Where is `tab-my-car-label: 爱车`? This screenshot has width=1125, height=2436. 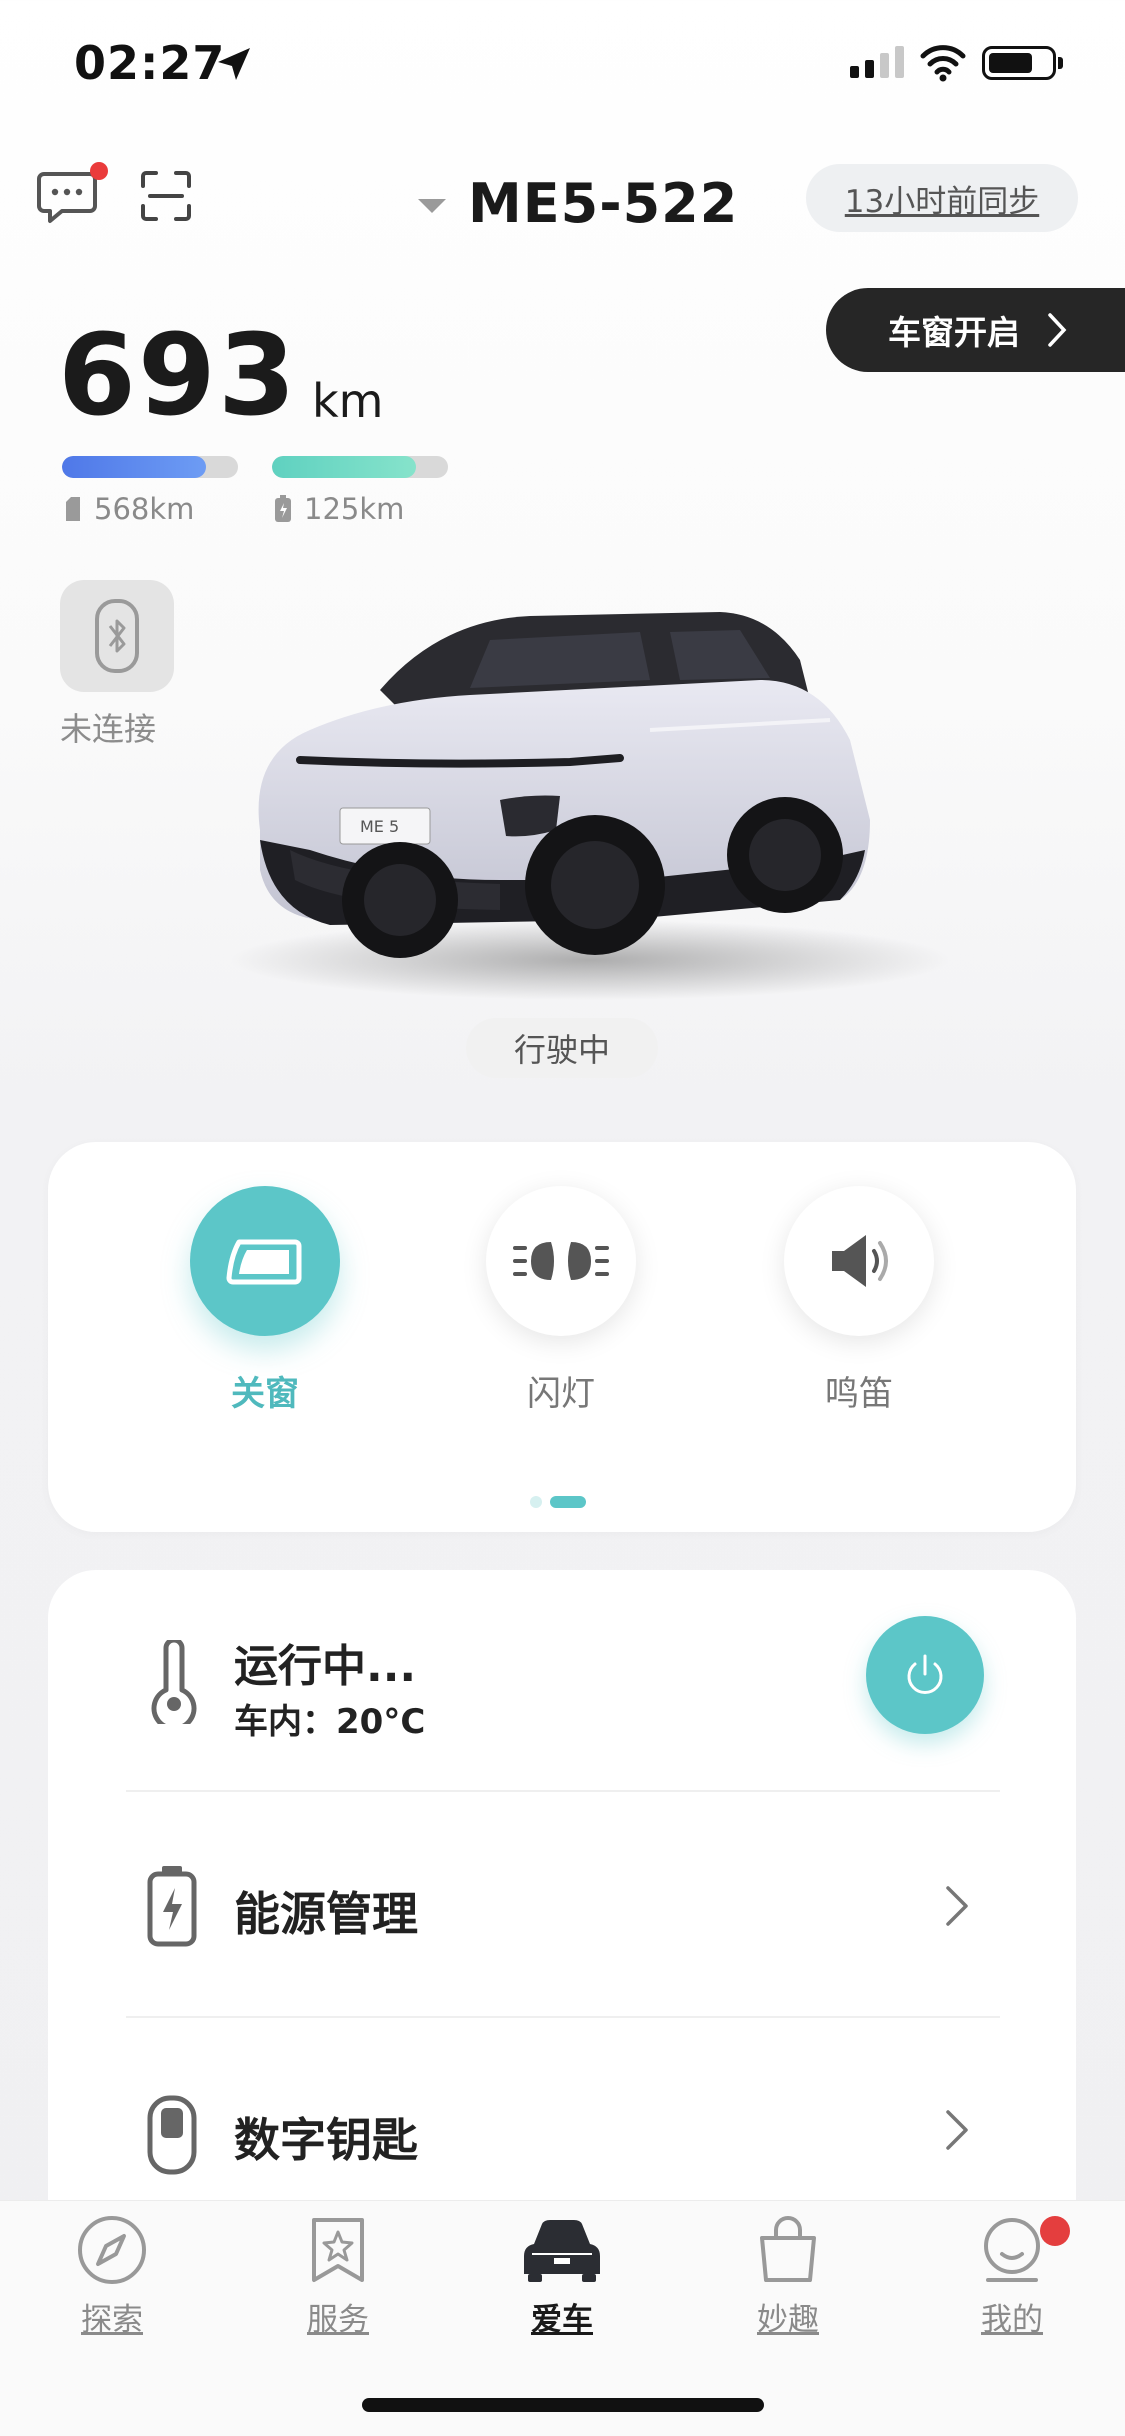
tab-my-car-label: 爱车 is located at coordinates (562, 2320).